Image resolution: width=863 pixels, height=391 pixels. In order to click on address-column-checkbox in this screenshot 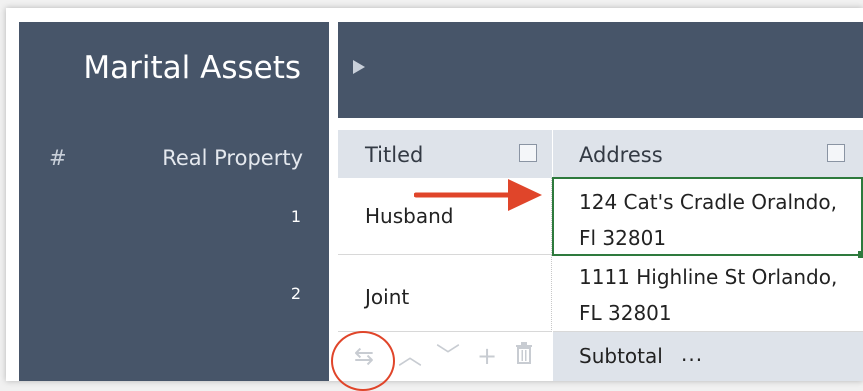, I will do `click(836, 153)`.